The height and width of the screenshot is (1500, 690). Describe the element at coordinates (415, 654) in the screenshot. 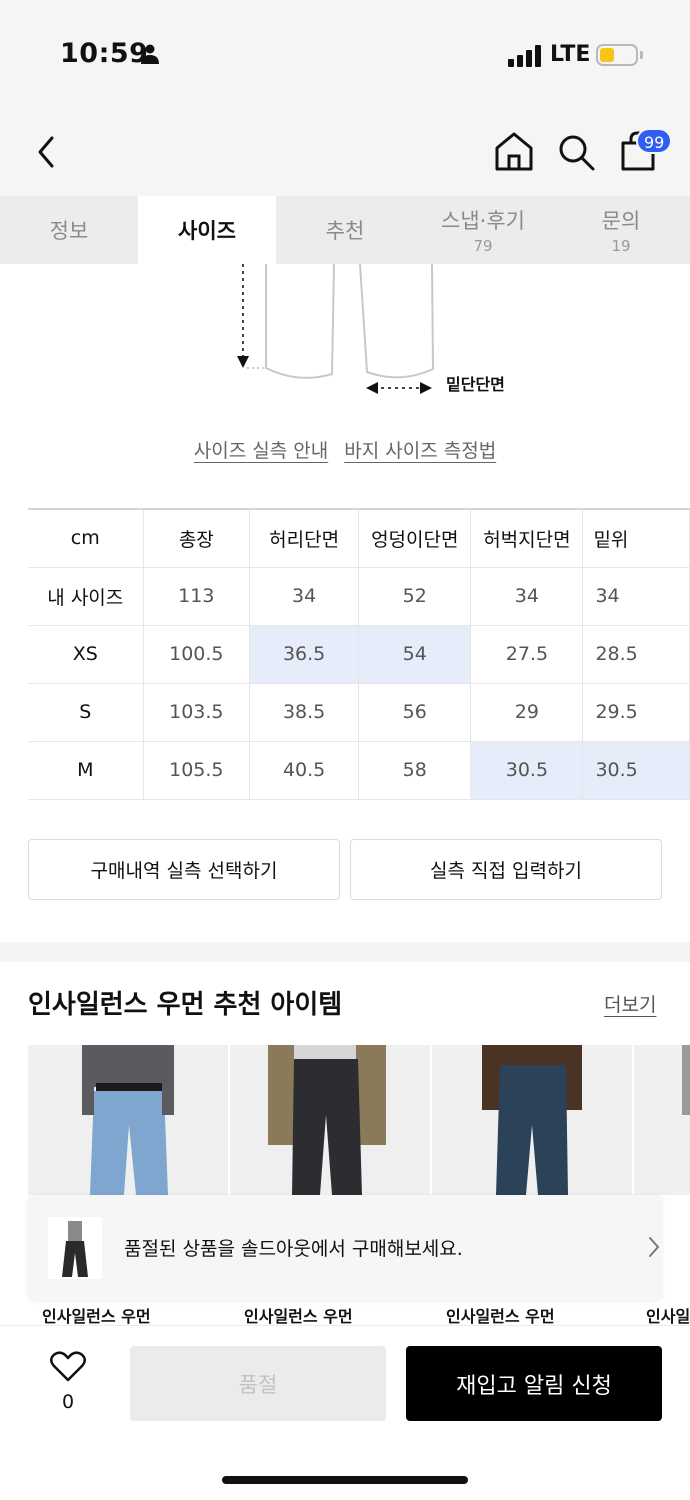

I see `table-cell-highlighted: 54` at that location.